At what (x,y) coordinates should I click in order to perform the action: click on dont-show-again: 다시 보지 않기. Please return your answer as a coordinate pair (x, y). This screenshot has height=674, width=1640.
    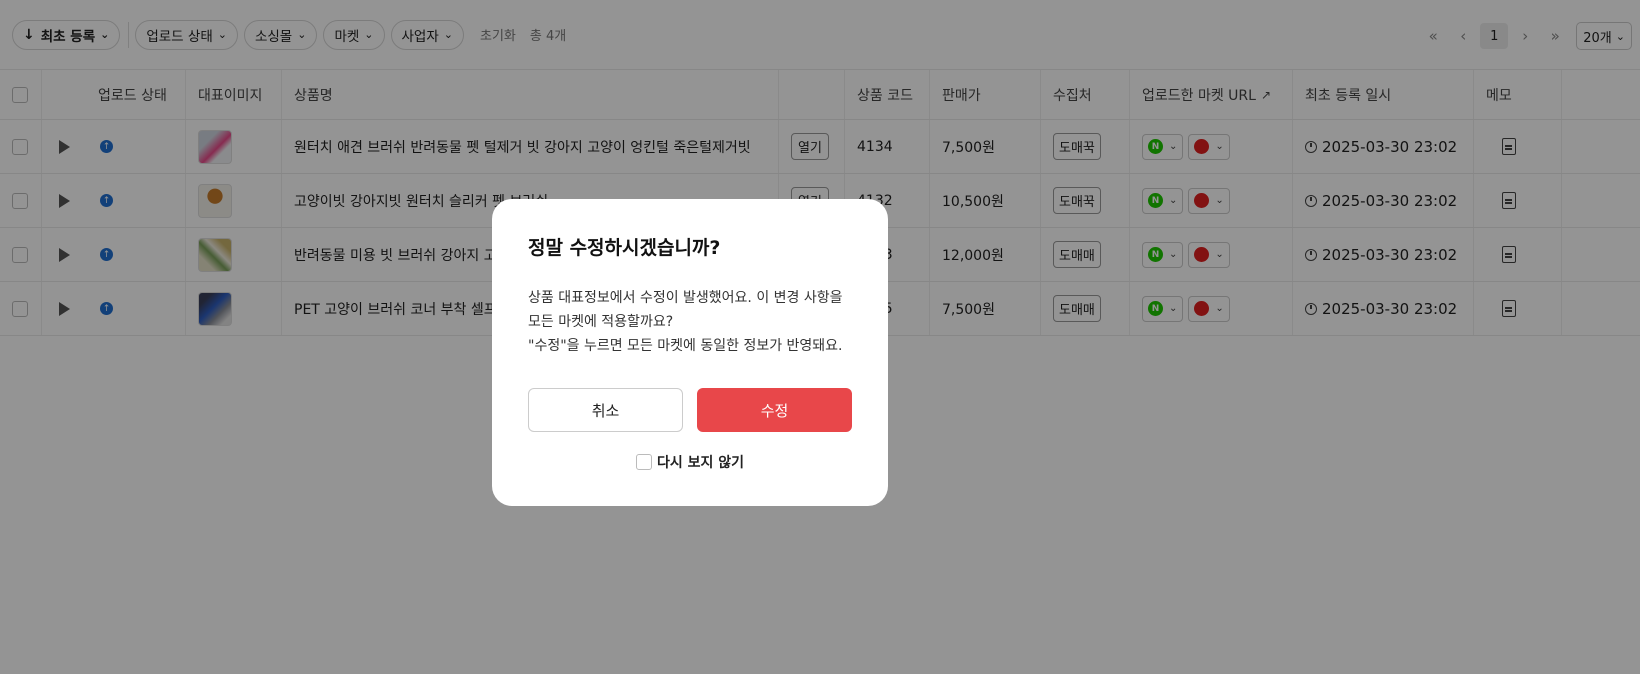
    Looking at the image, I should click on (690, 462).